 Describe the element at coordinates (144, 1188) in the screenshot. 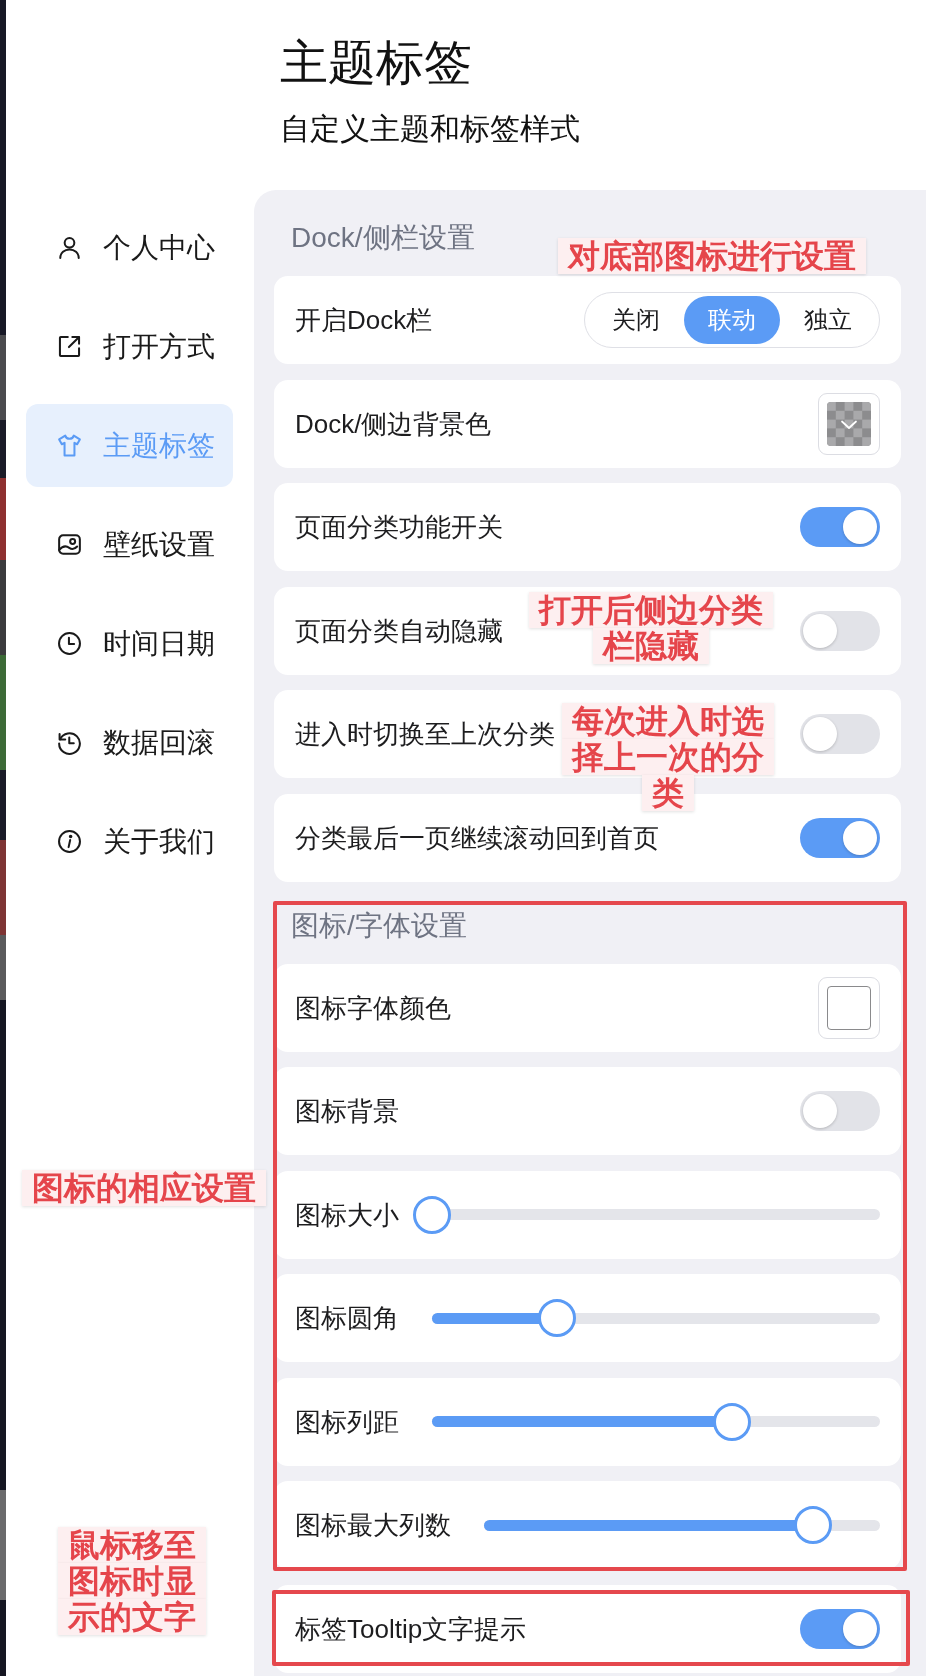

I see `annotation-note: 图标的相应设置` at that location.